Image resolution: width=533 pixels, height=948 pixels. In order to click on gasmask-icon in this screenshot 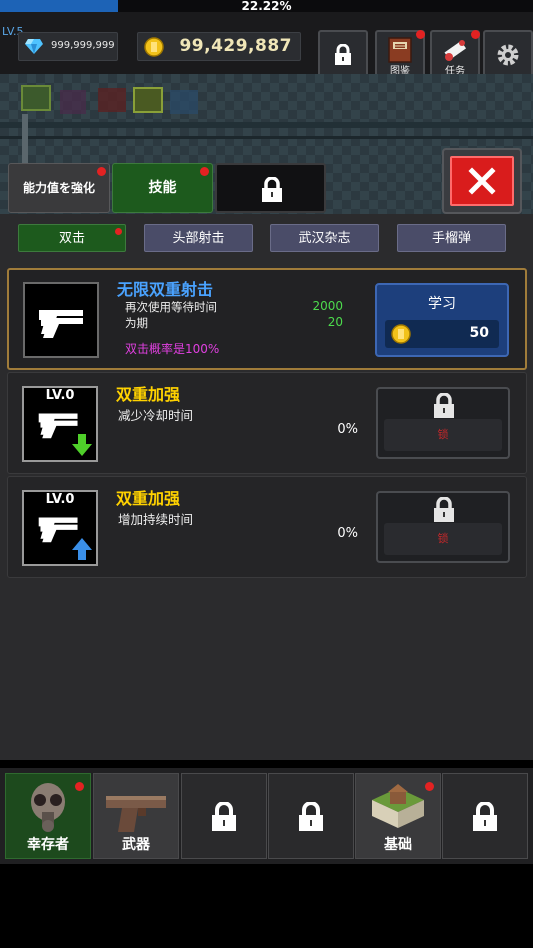, I will do `click(48, 807)`.